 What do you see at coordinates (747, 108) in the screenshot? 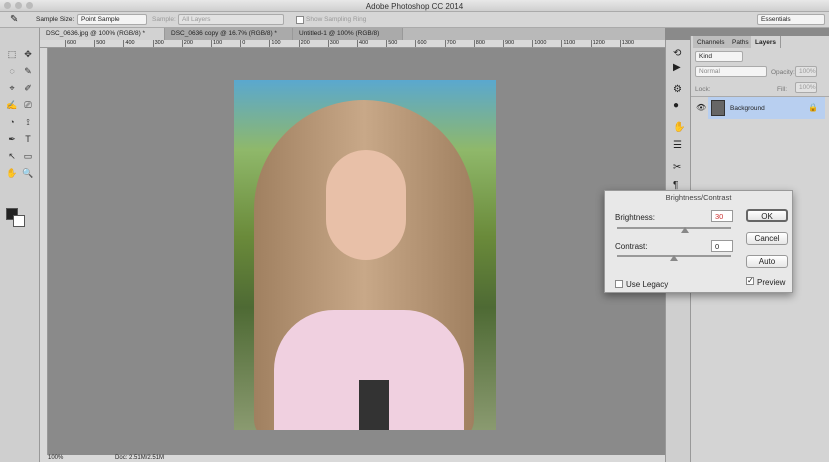
I see `layer-name: Background` at bounding box center [747, 108].